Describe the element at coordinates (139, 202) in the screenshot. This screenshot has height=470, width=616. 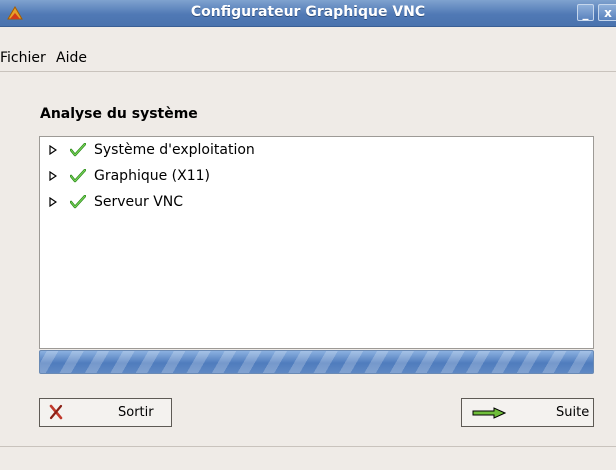
I see `tree-label: Serveur VNC` at that location.